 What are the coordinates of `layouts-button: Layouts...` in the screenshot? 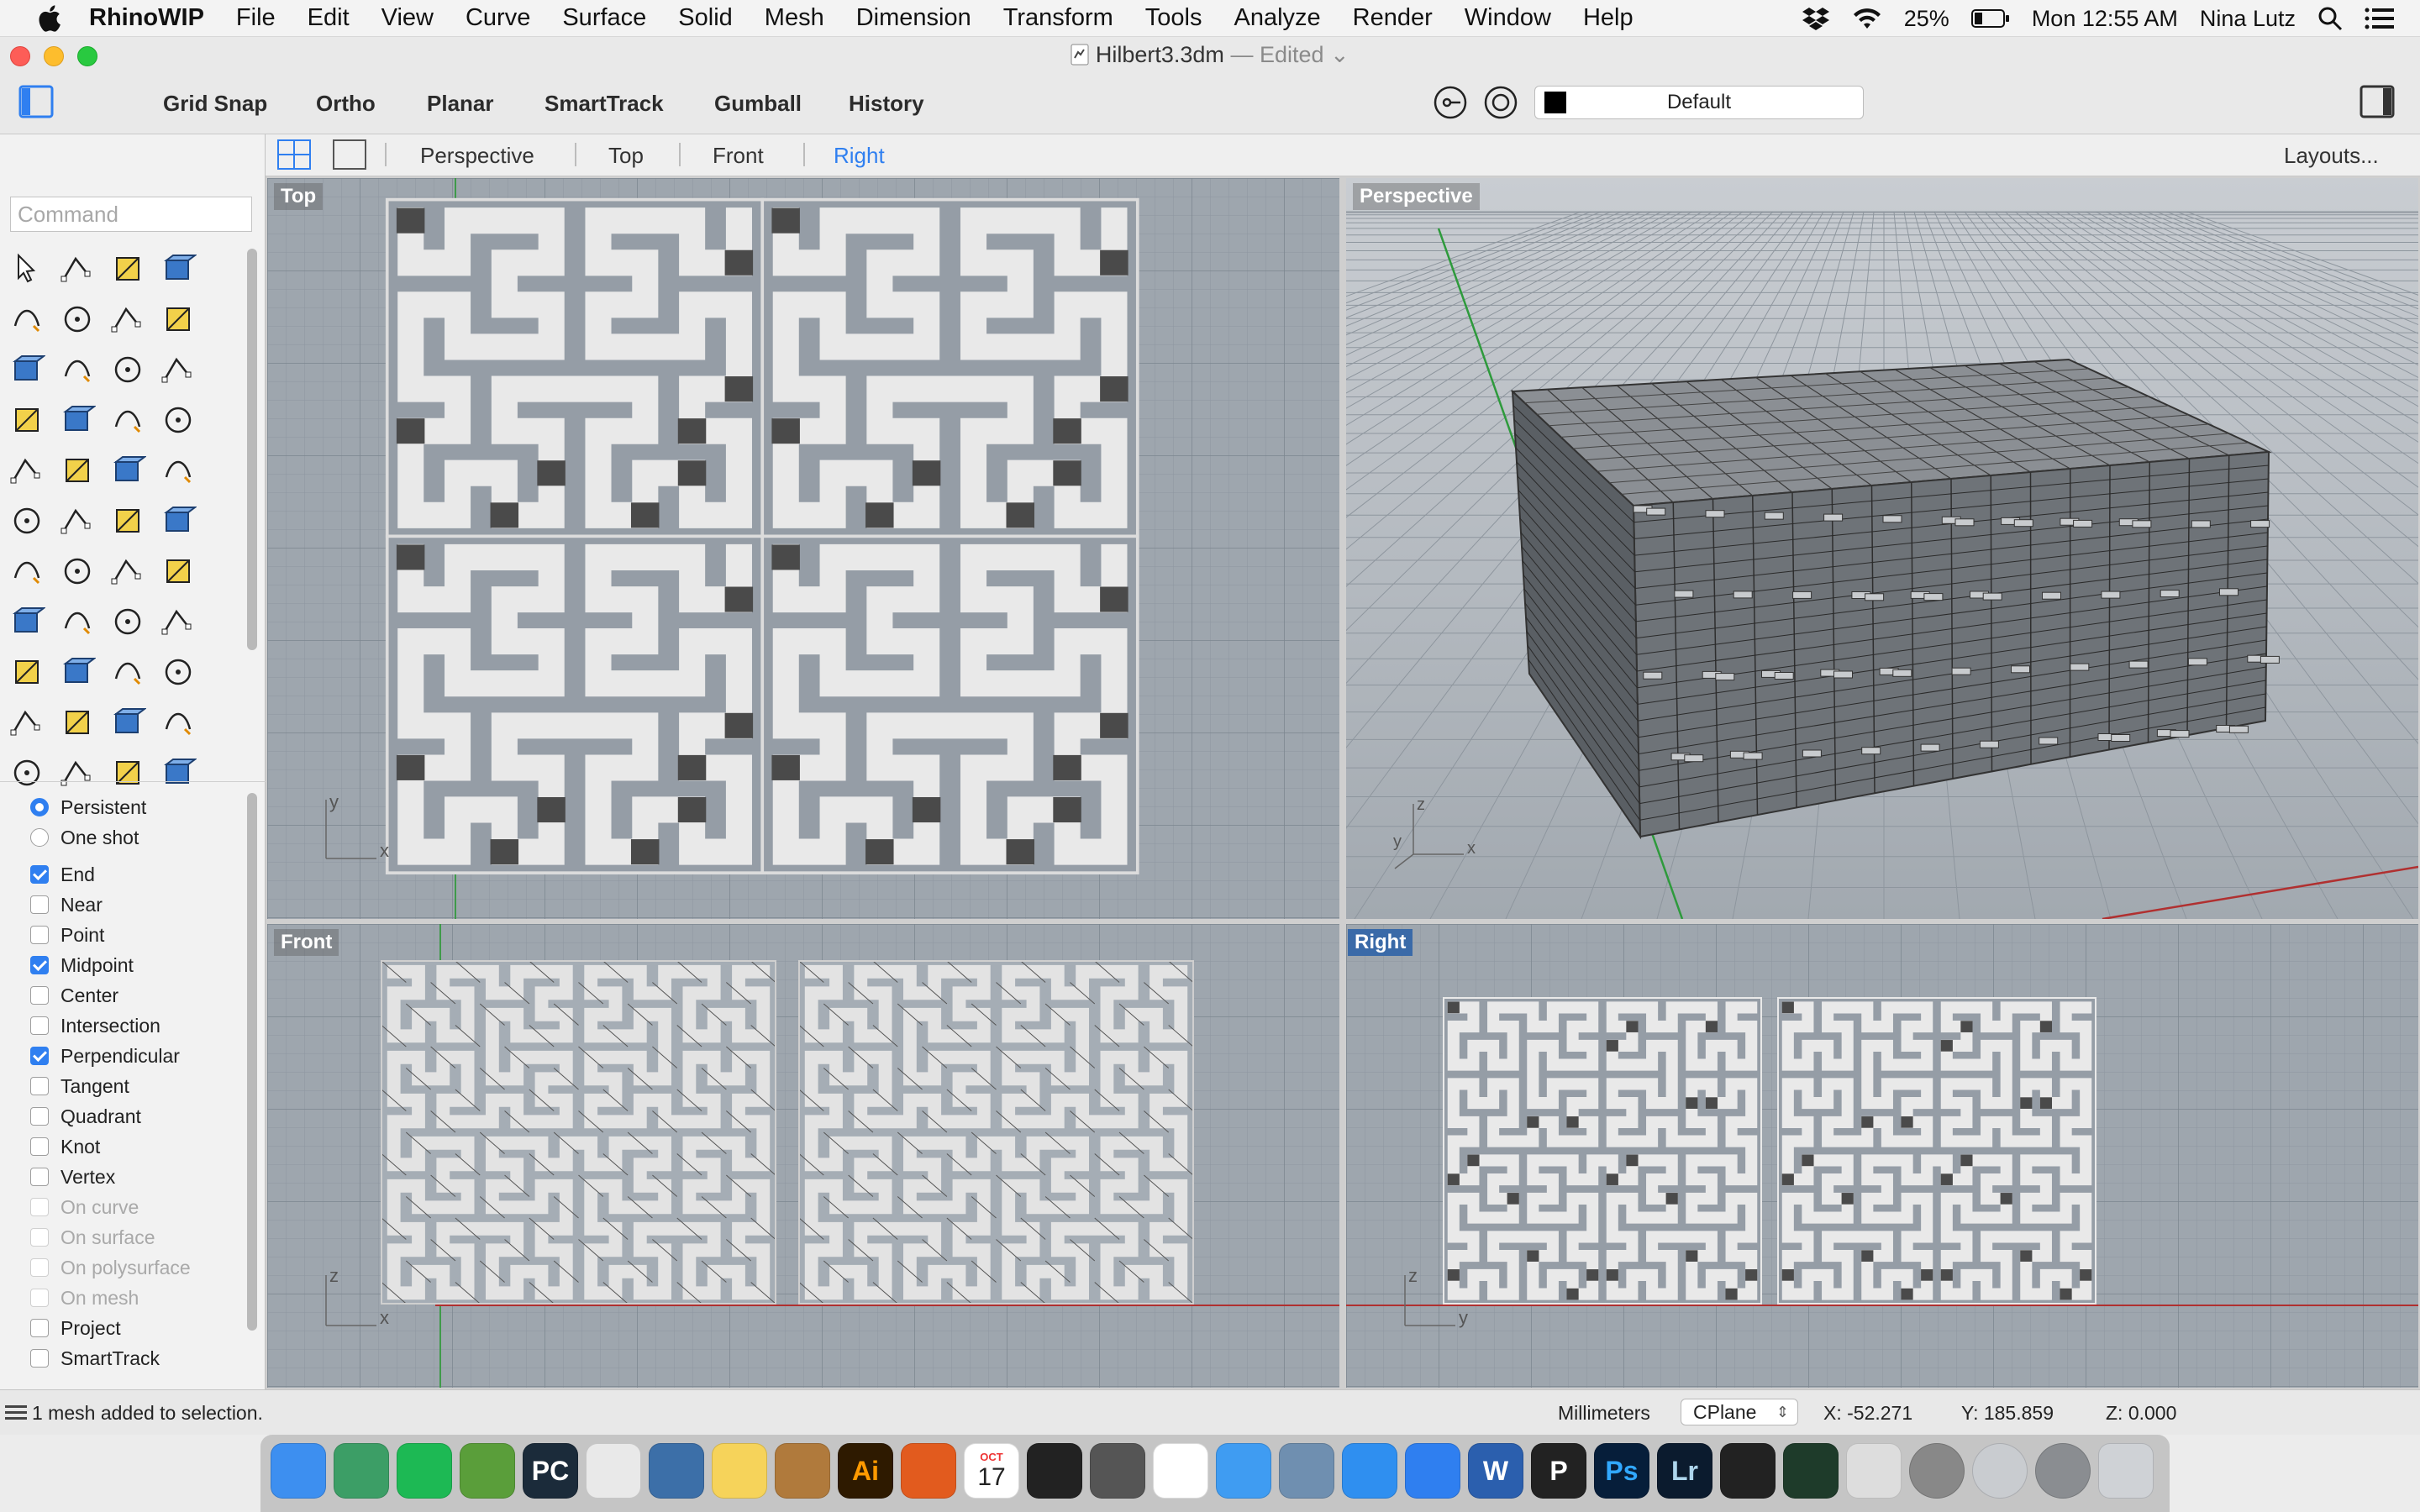 It's located at (2331, 156).